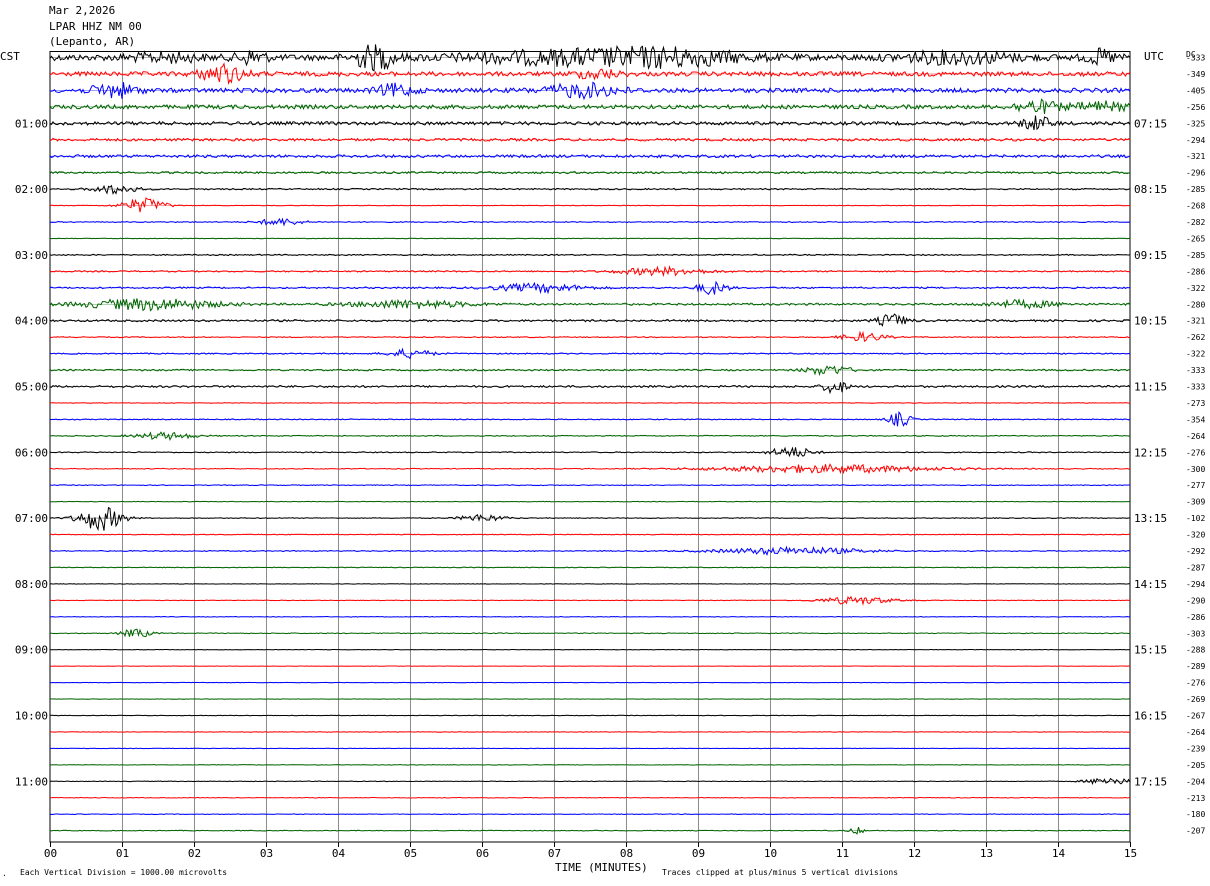 This screenshot has width=1210, height=886. Describe the element at coordinates (1130, 853) in the screenshot. I see `x-tick-label: 15` at that location.